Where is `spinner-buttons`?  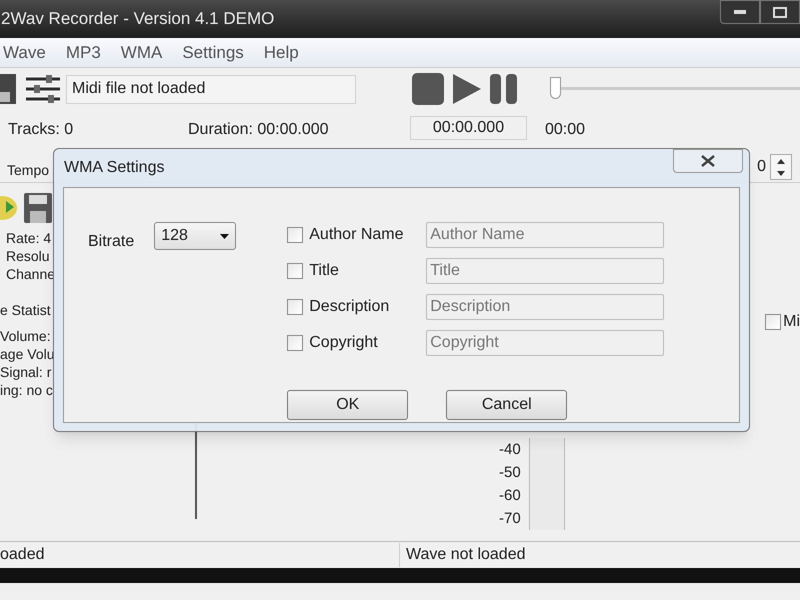 spinner-buttons is located at coordinates (781, 167).